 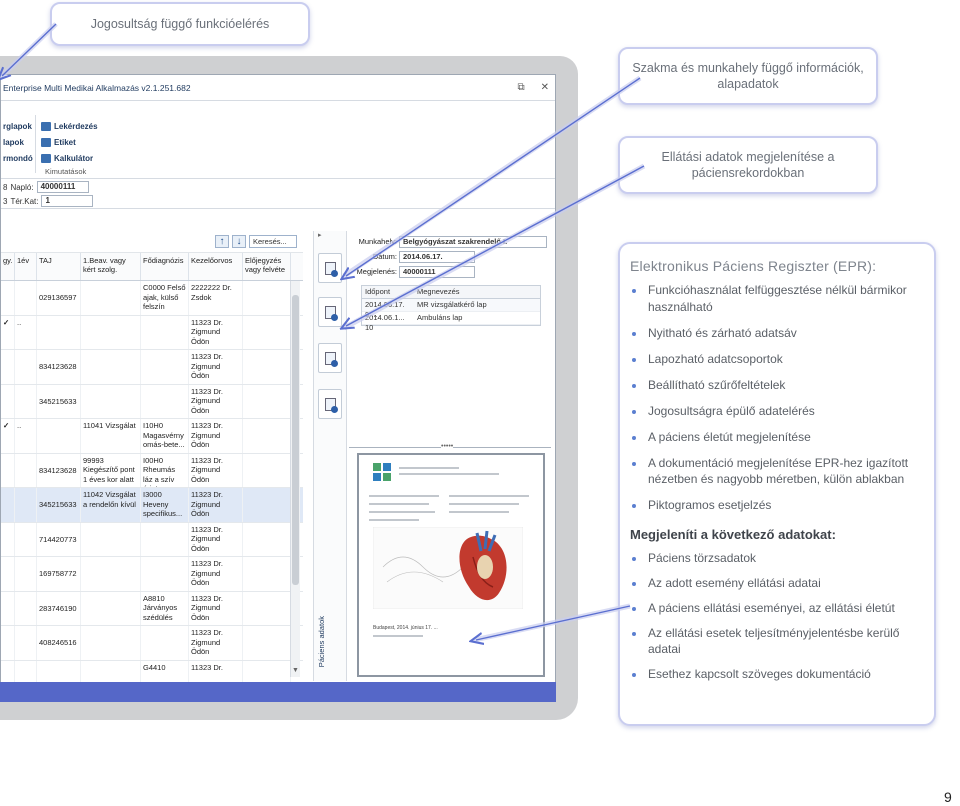 I want to click on col-header: Kezelőorvos, so click(x=216, y=266).